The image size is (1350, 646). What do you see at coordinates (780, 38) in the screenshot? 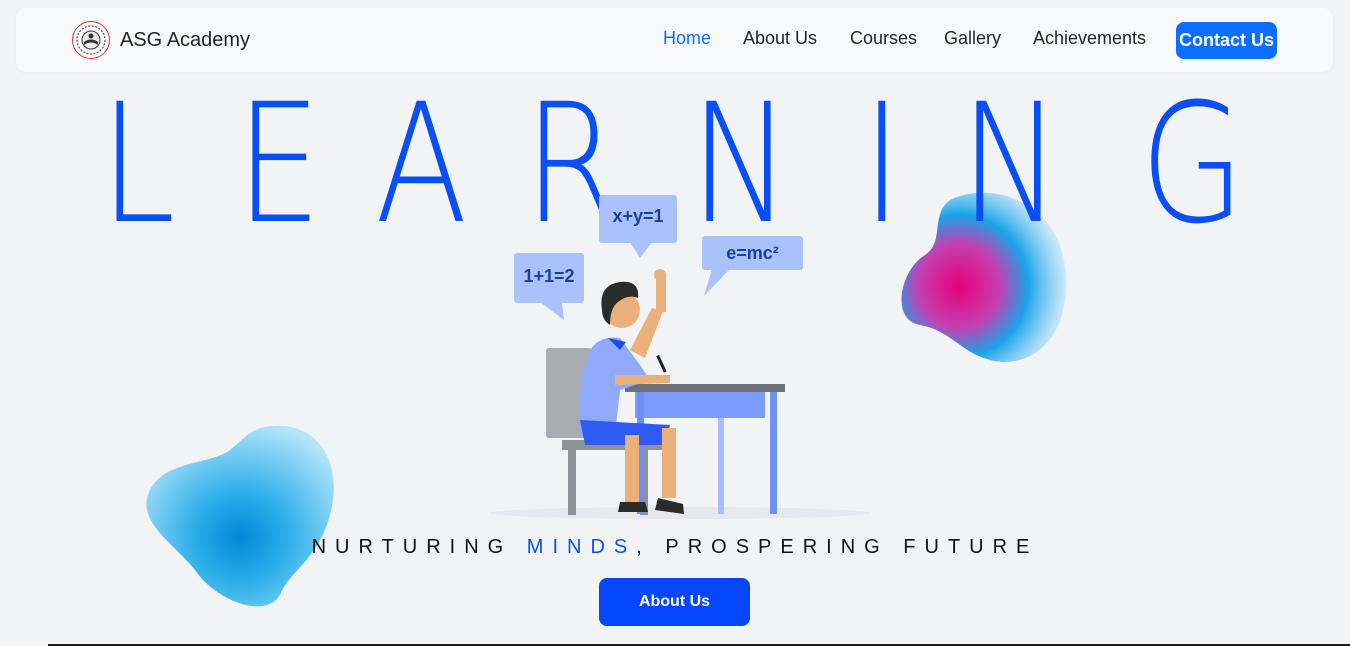
I see `nav-about-us: About Us` at bounding box center [780, 38].